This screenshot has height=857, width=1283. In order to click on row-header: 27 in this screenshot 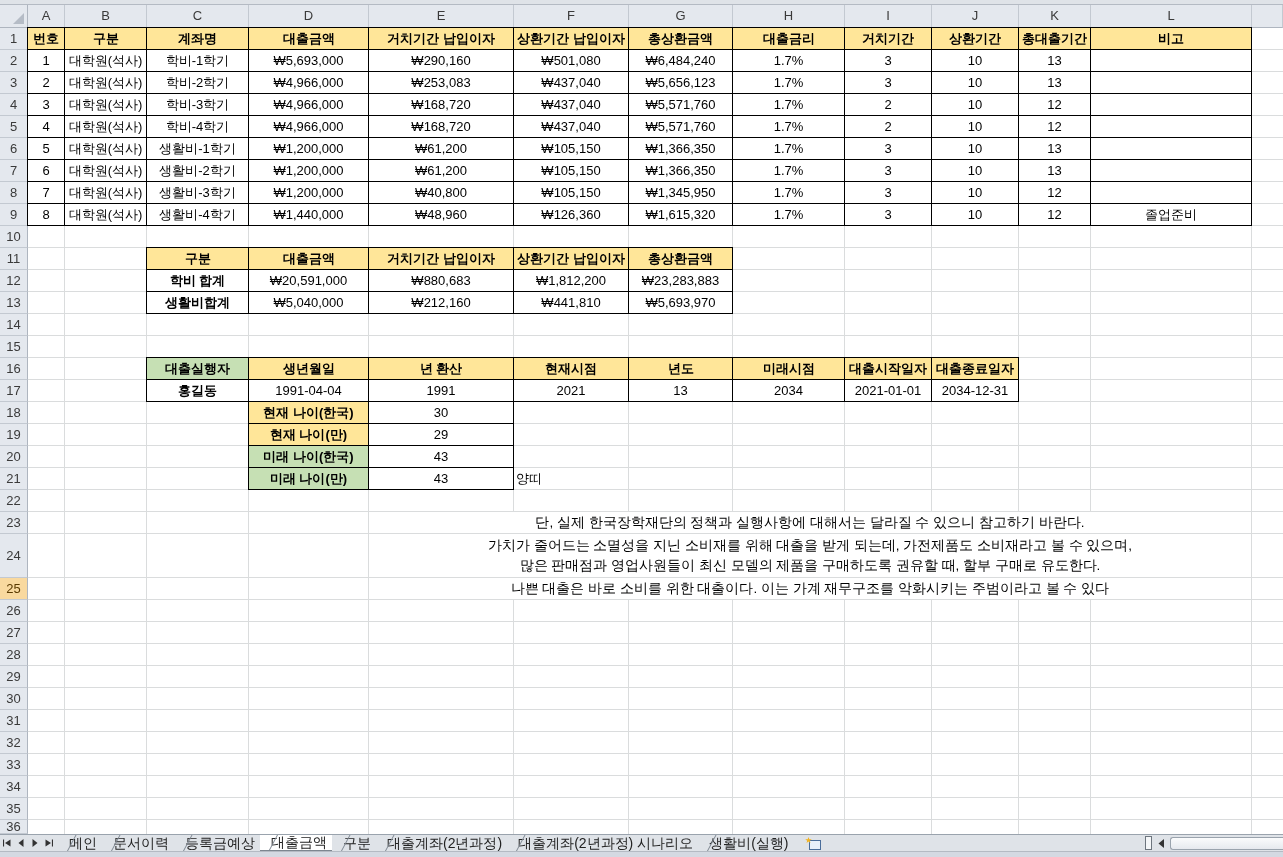, I will do `click(14, 633)`.